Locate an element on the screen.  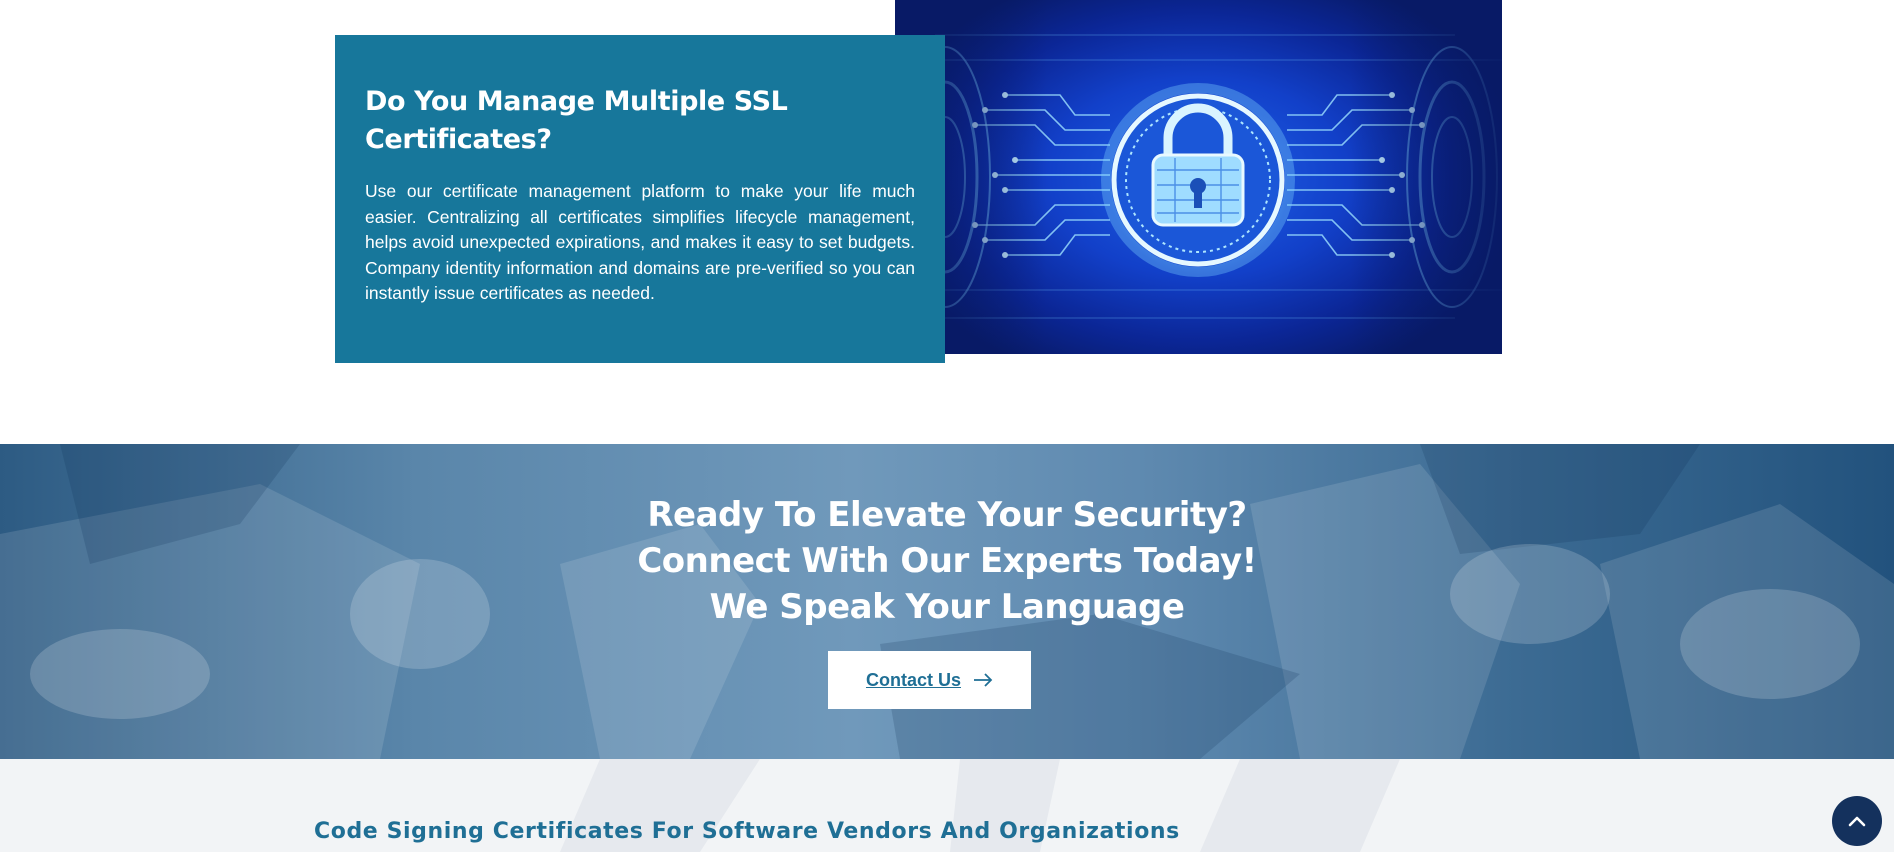
cta-line-1: Ready To Elevate Your Security? is located at coordinates (947, 515).